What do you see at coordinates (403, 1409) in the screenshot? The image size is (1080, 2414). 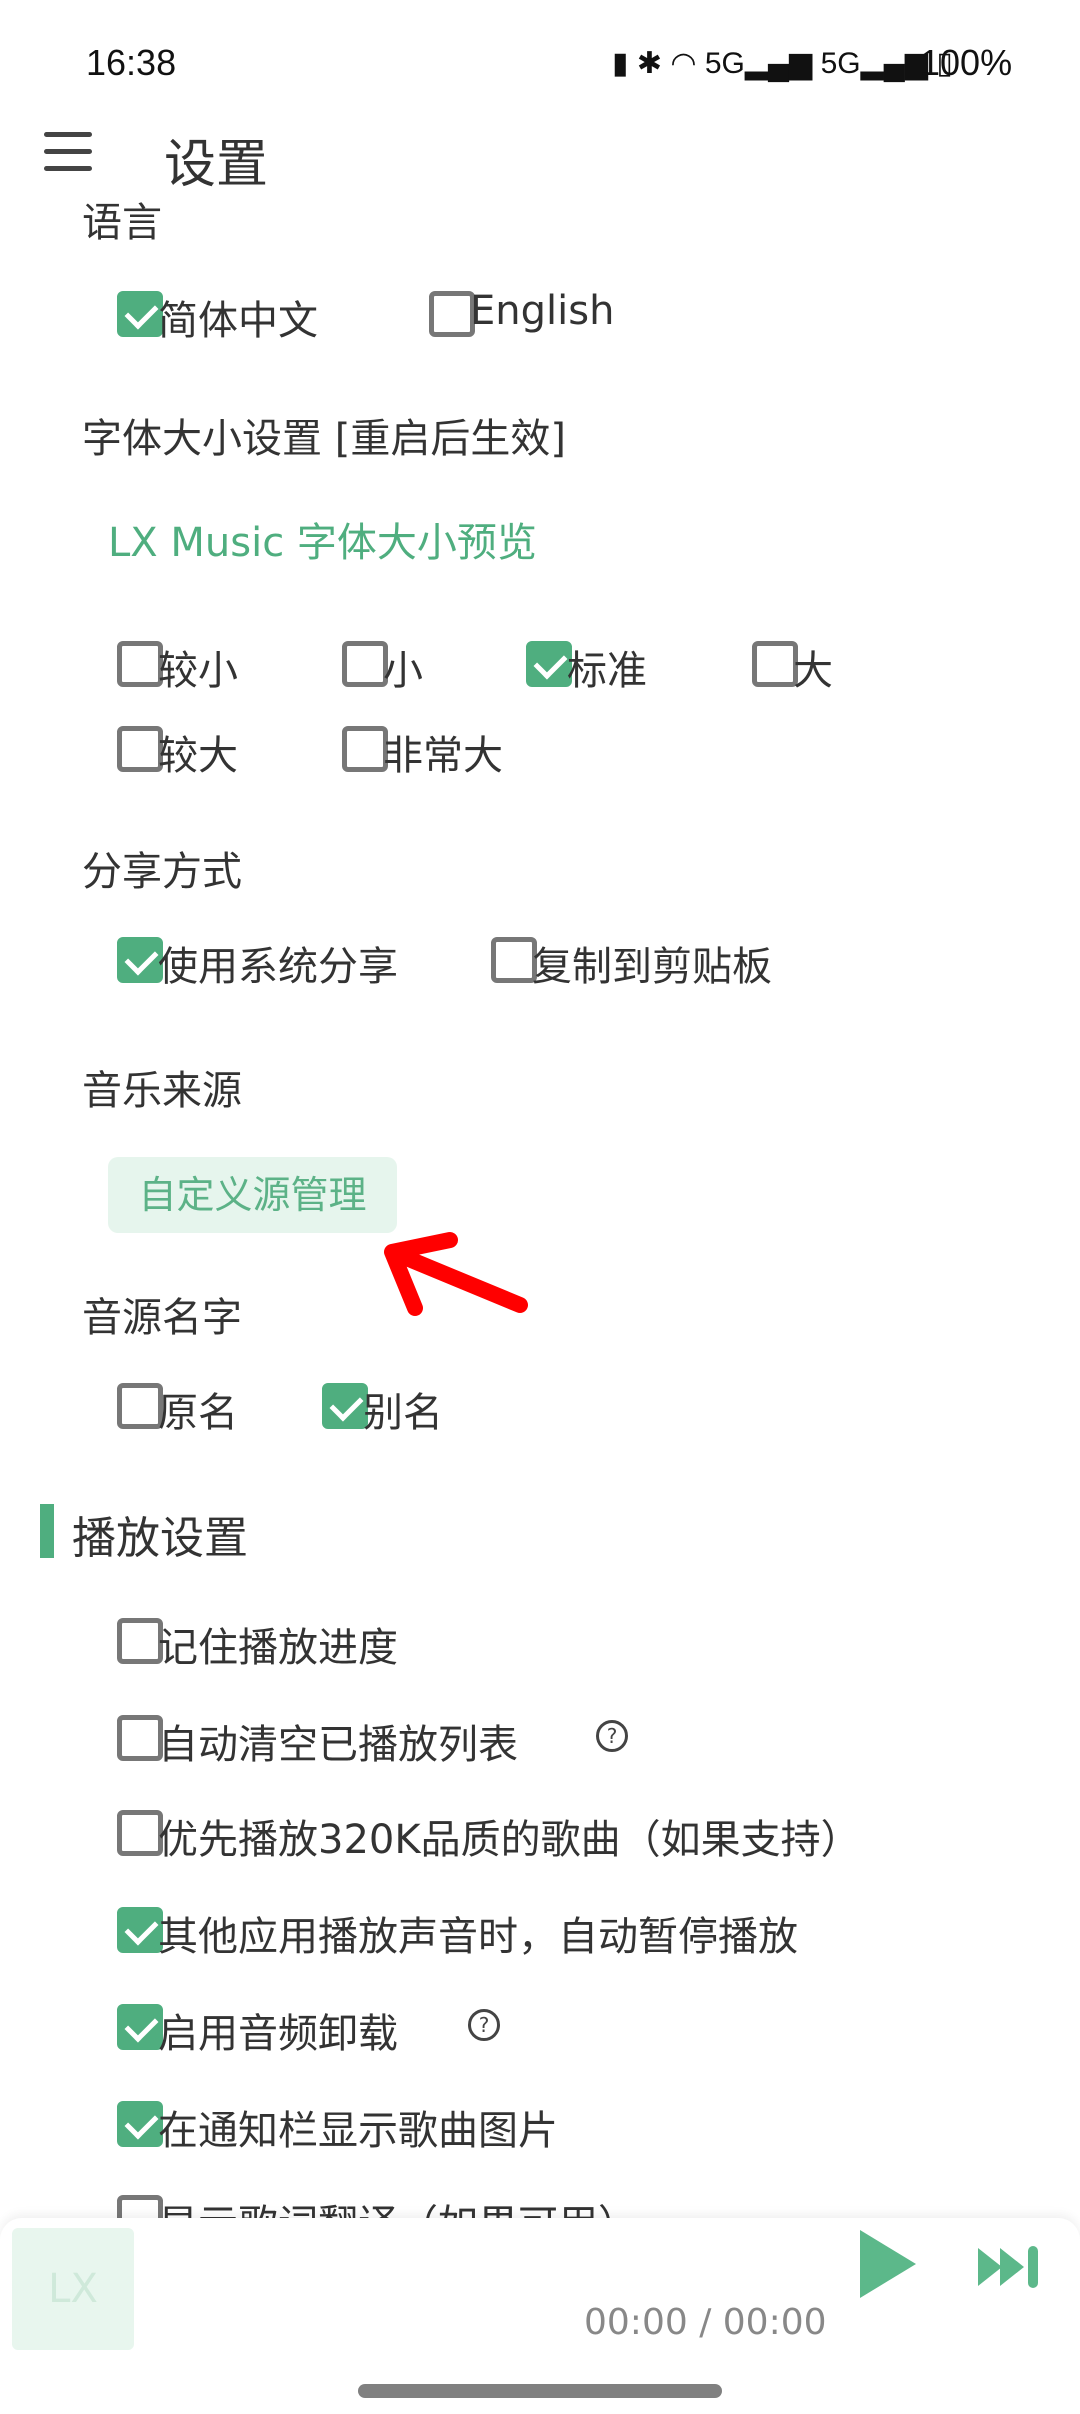 I see `source-name-option-label: 别名` at bounding box center [403, 1409].